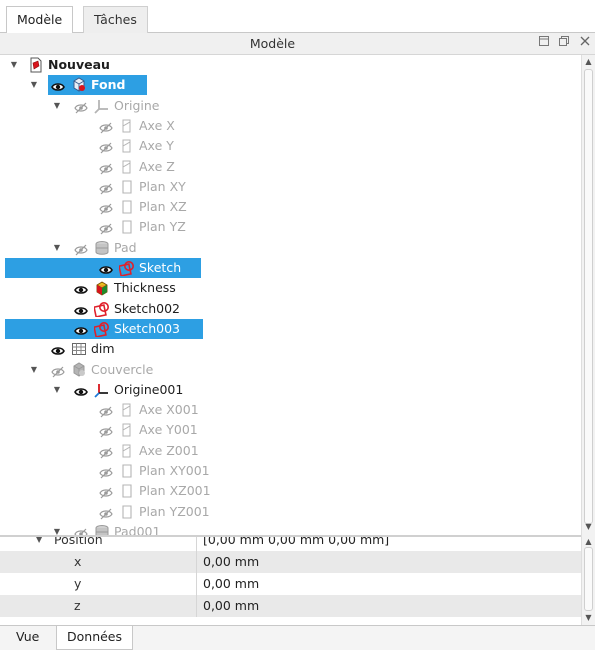  Describe the element at coordinates (290, 328) in the screenshot. I see `tree-item: Sketch003` at that location.